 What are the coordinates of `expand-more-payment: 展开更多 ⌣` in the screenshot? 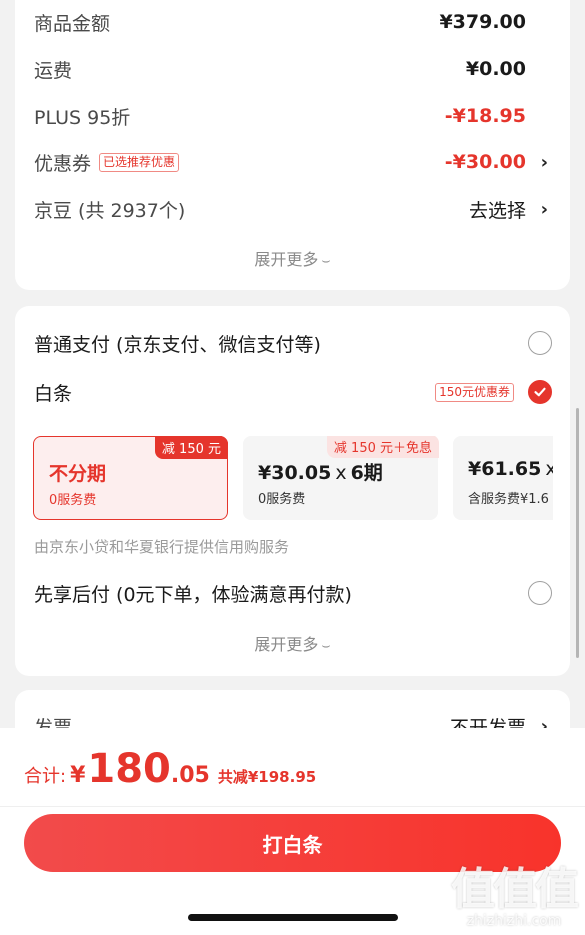 It's located at (292, 643).